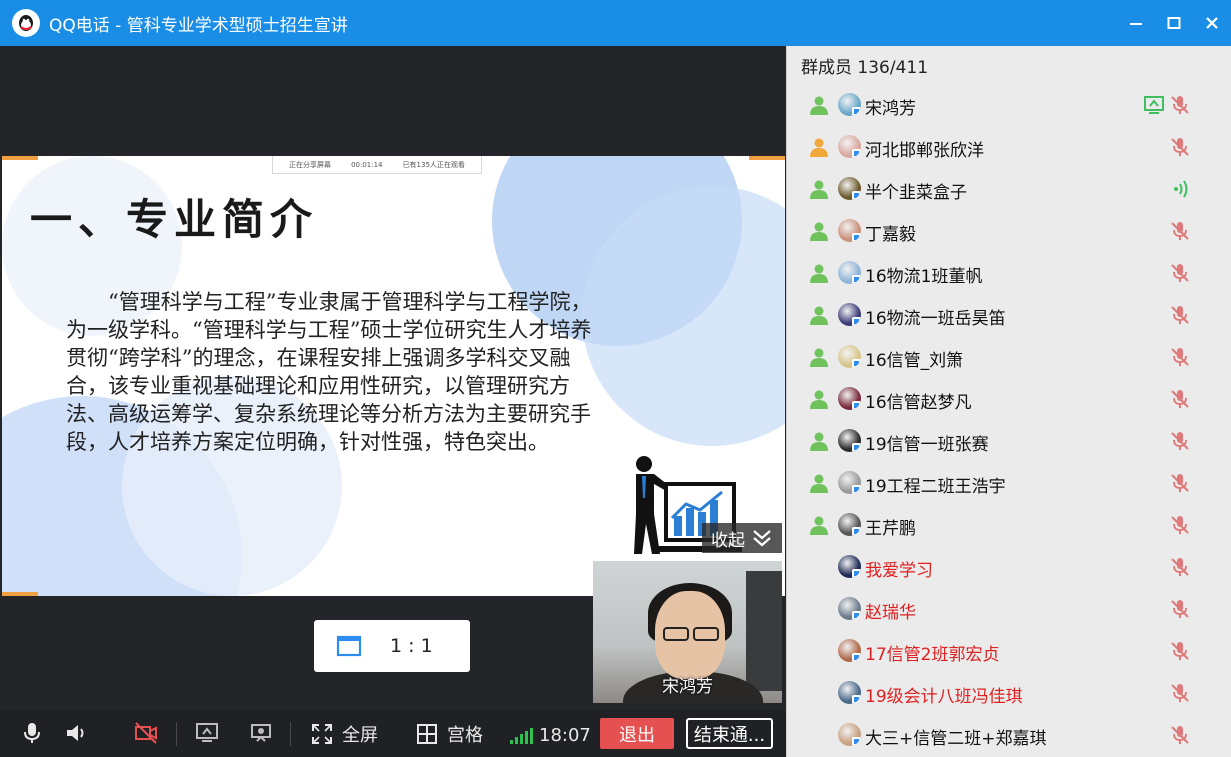 The width and height of the screenshot is (1231, 757). I want to click on fullscreen-button: 全屏, so click(344, 734).